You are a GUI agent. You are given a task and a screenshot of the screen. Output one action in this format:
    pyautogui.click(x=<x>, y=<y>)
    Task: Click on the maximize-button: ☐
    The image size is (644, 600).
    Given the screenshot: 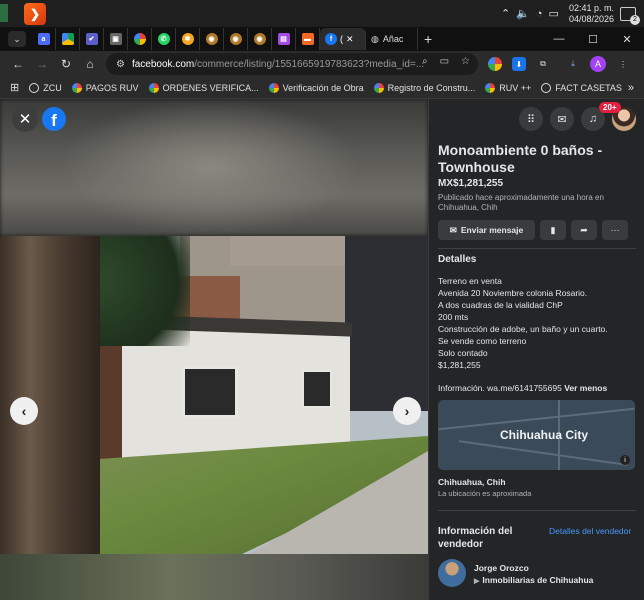 What is the action you would take?
    pyautogui.click(x=593, y=39)
    